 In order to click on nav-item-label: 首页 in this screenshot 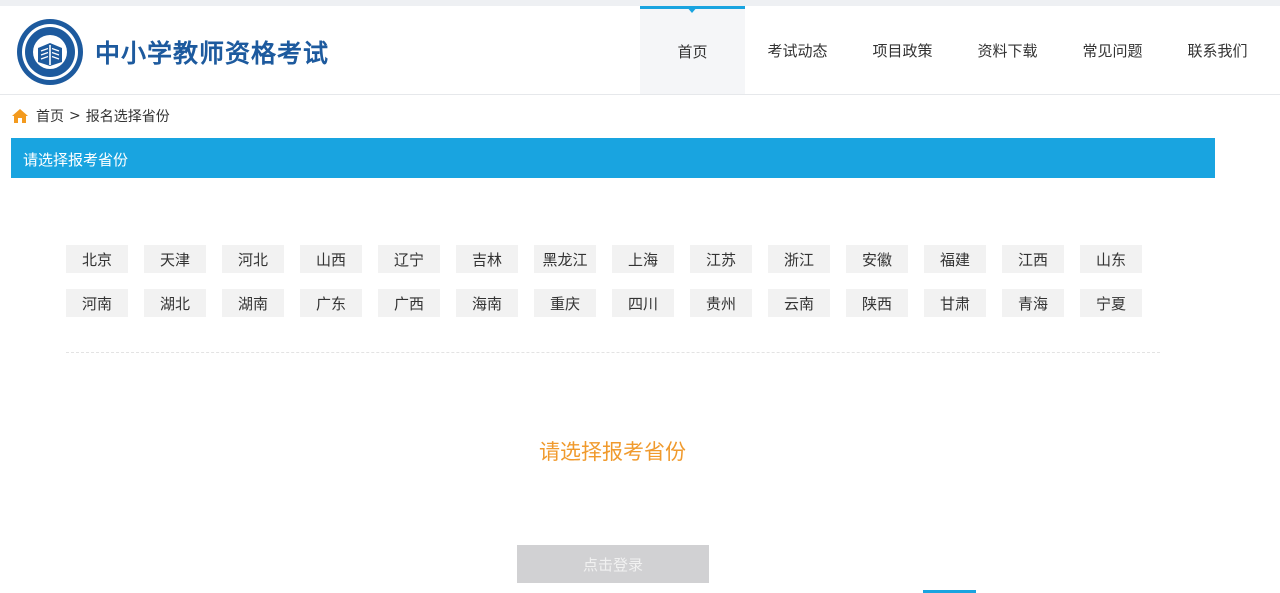, I will do `click(692, 52)`.